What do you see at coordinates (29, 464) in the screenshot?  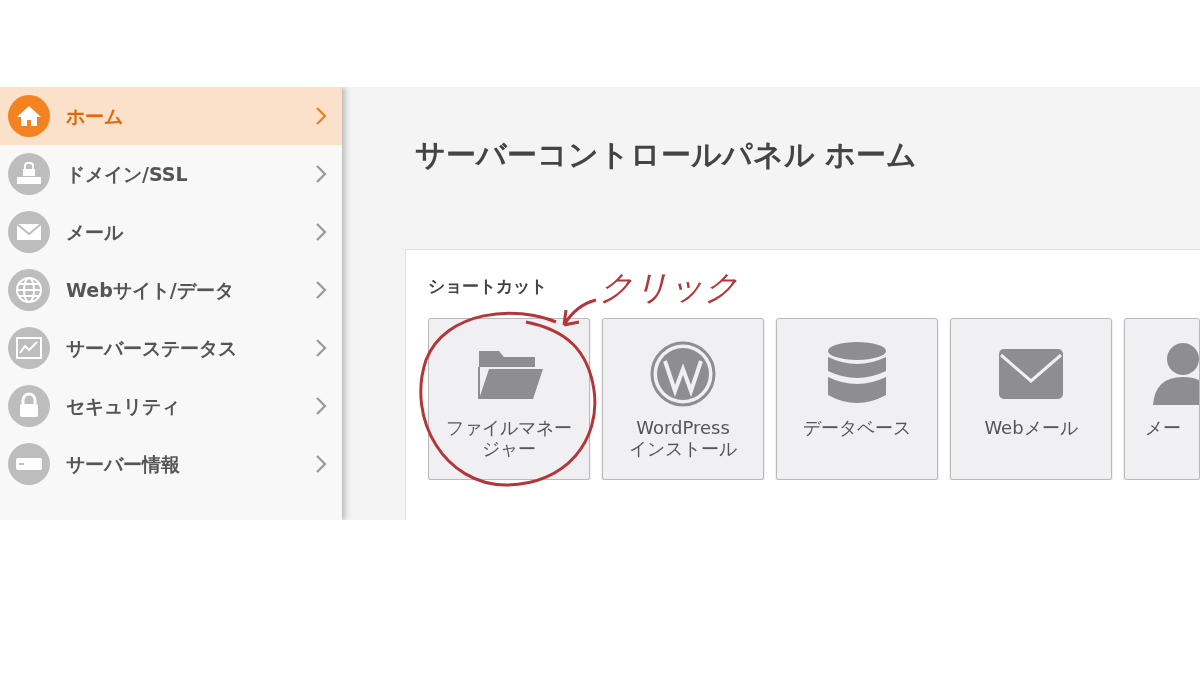 I see `server-icon` at bounding box center [29, 464].